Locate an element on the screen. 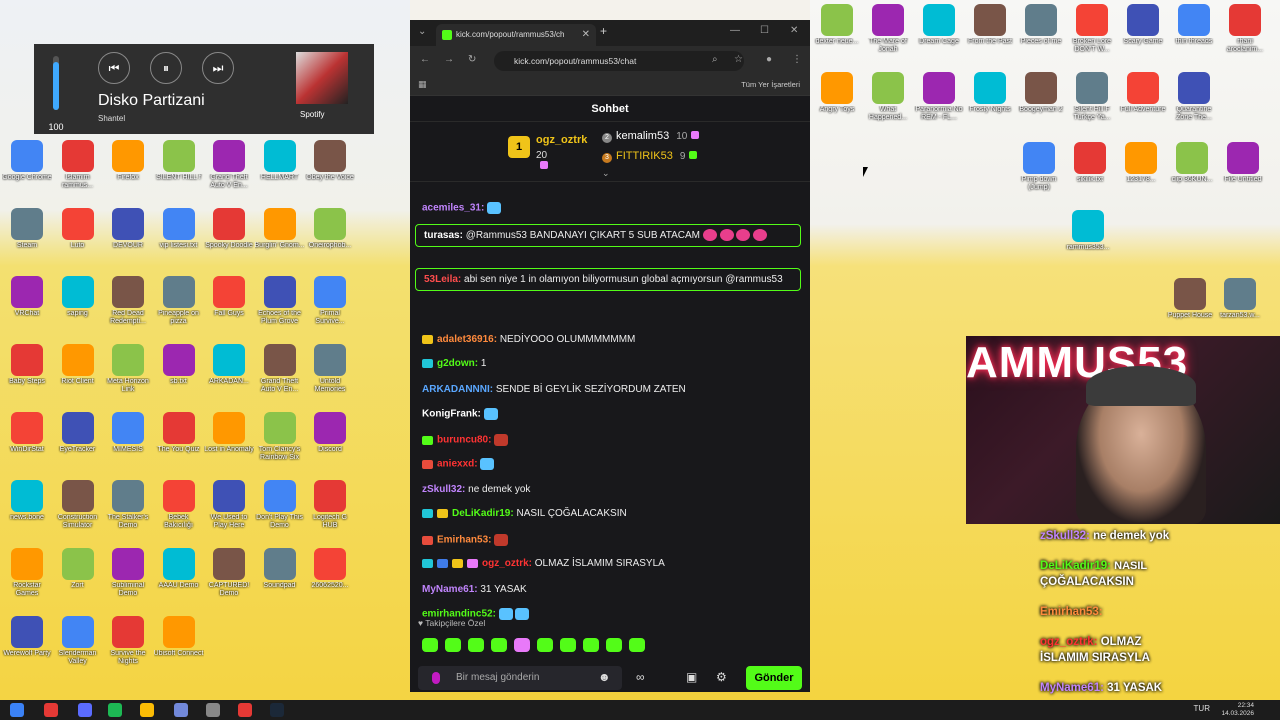  chat-message: aniexxd: is located at coordinates (458, 464).